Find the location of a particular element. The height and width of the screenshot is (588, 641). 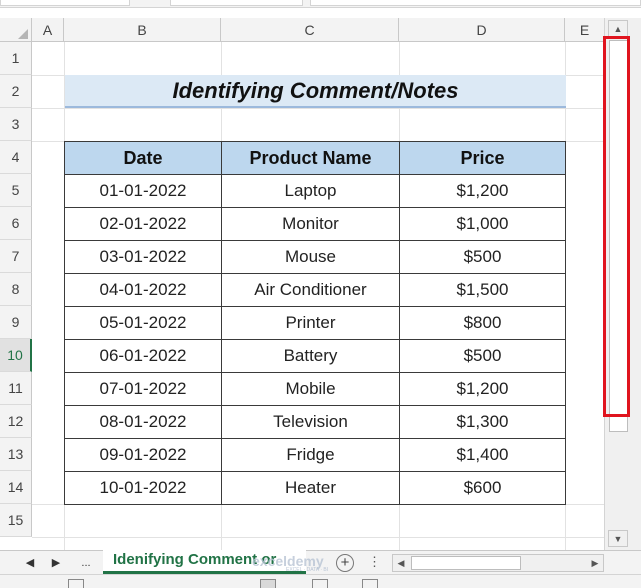

horizontal-scrollbar: ◀ ▶ is located at coordinates (498, 563).